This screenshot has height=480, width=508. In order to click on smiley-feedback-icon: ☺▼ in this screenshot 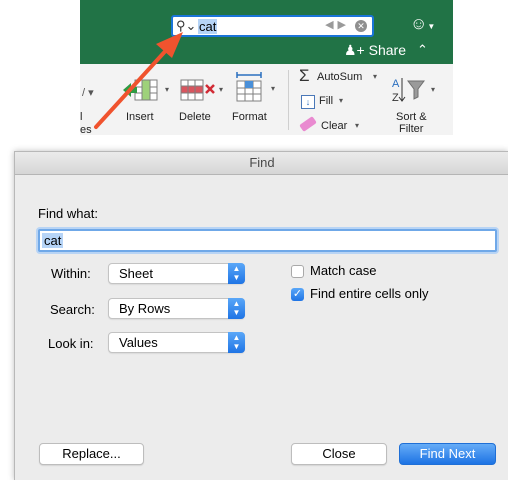, I will do `click(422, 24)`.